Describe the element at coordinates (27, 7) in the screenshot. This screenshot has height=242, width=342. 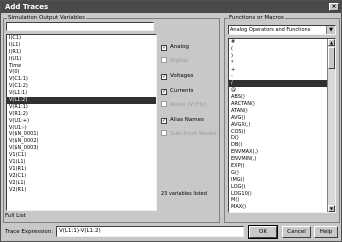
I see `dialog-title: Add Traces` at that location.